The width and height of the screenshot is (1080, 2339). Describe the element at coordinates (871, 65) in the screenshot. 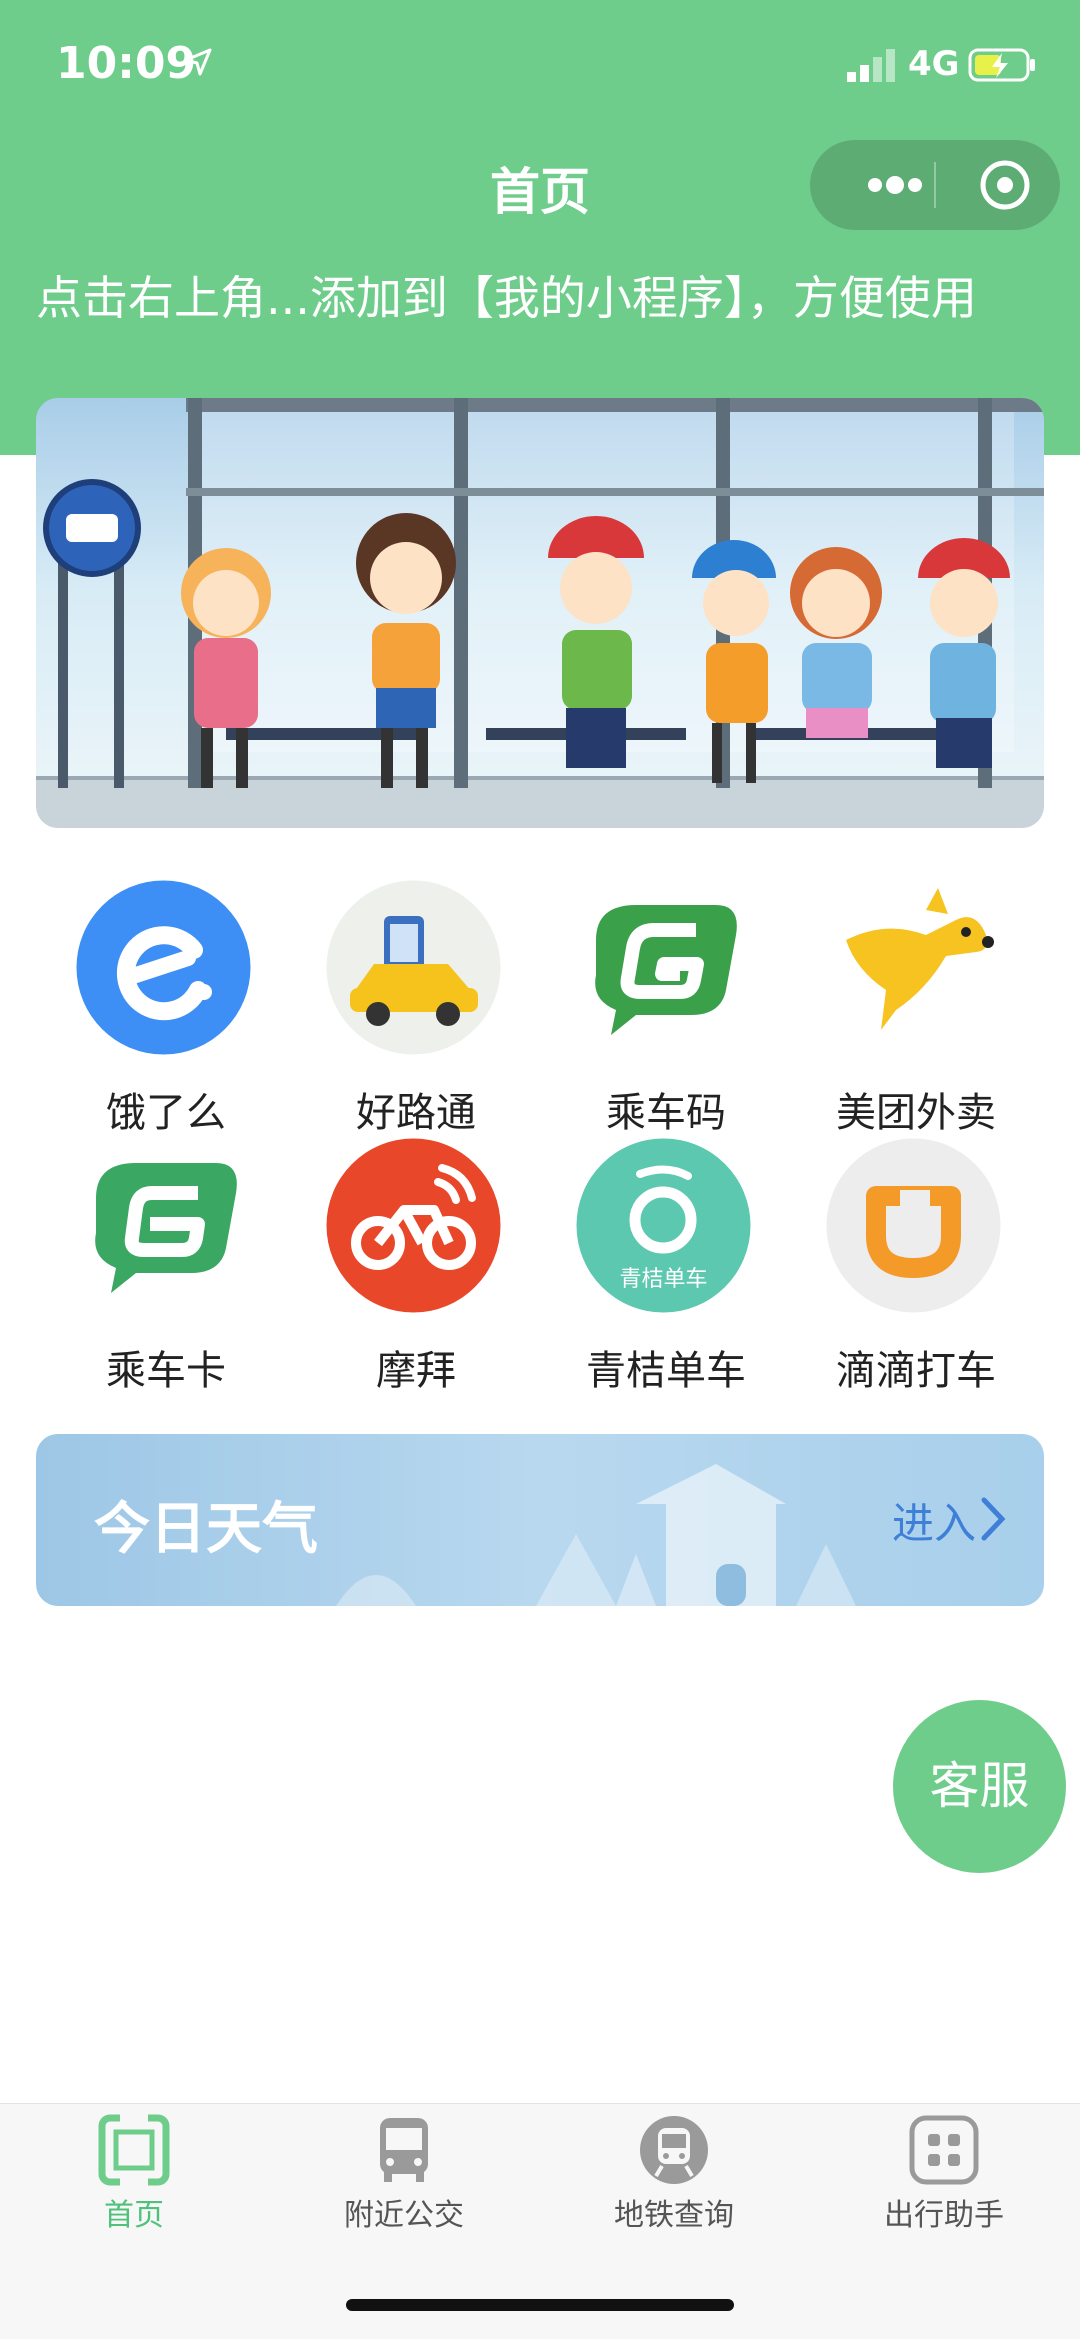

I see `cellular-signal-icon` at that location.